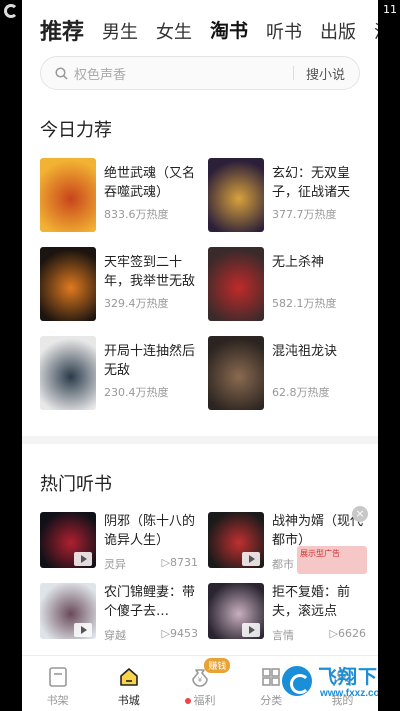  Describe the element at coordinates (151, 635) in the screenshot. I see `audiobook-meta: 穿越 ▷9453` at that location.